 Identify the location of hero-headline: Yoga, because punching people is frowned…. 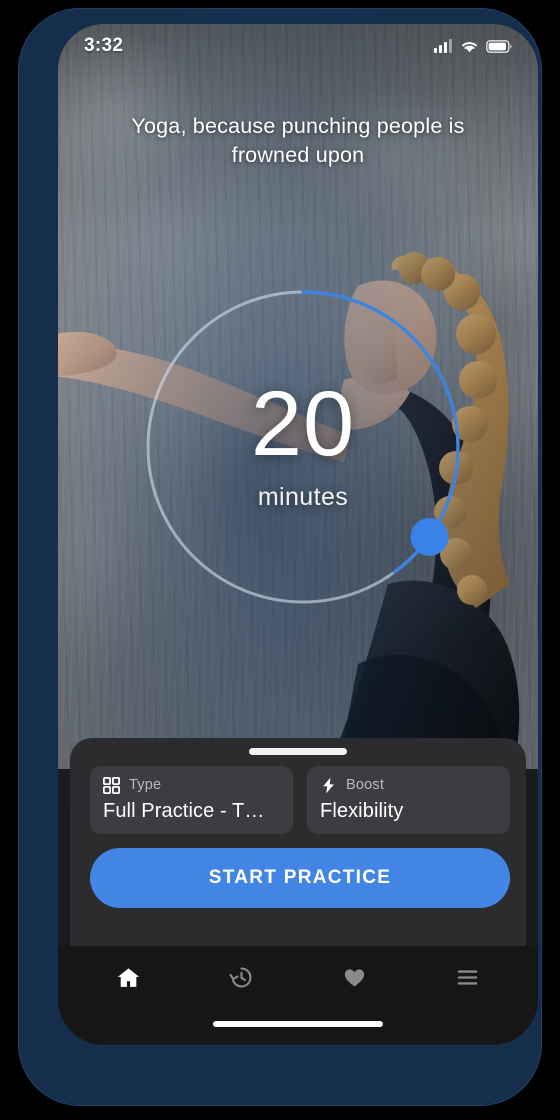
(298, 140).